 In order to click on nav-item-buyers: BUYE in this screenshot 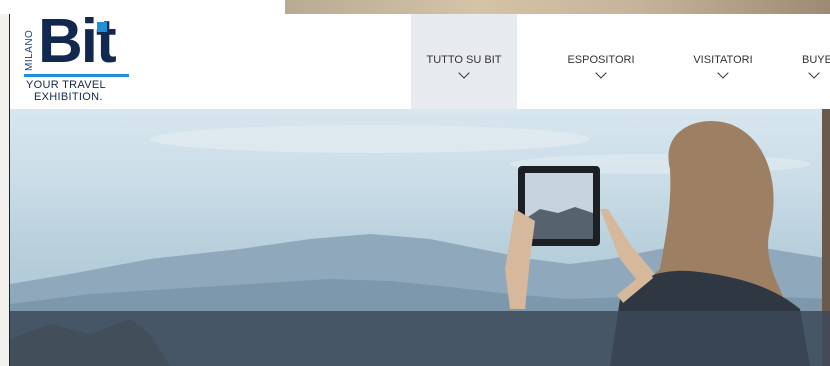, I will do `click(813, 61)`.